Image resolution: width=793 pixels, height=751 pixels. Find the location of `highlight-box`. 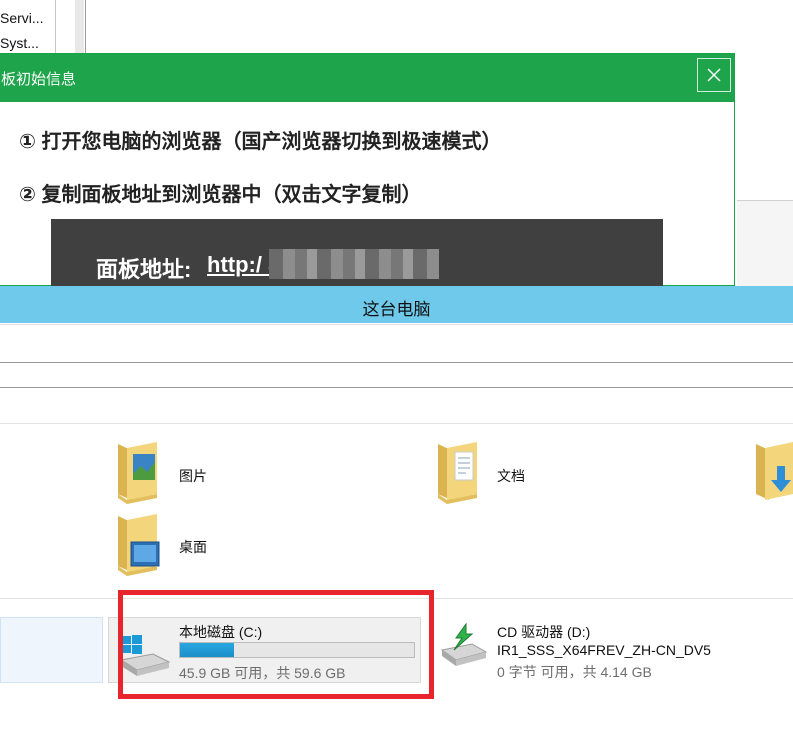

highlight-box is located at coordinates (276, 644).